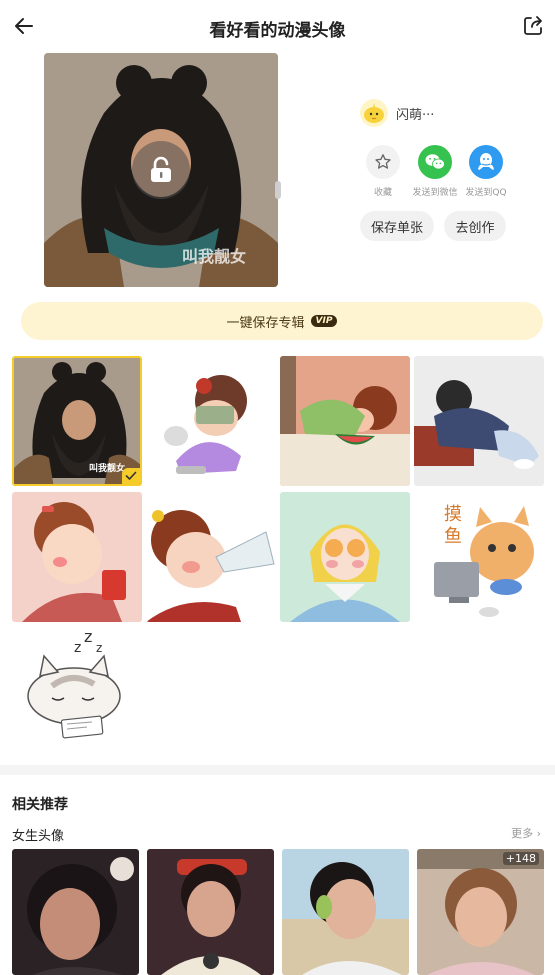 Image resolution: width=555 pixels, height=975 pixels. I want to click on zzz-text: z, so click(77, 648).